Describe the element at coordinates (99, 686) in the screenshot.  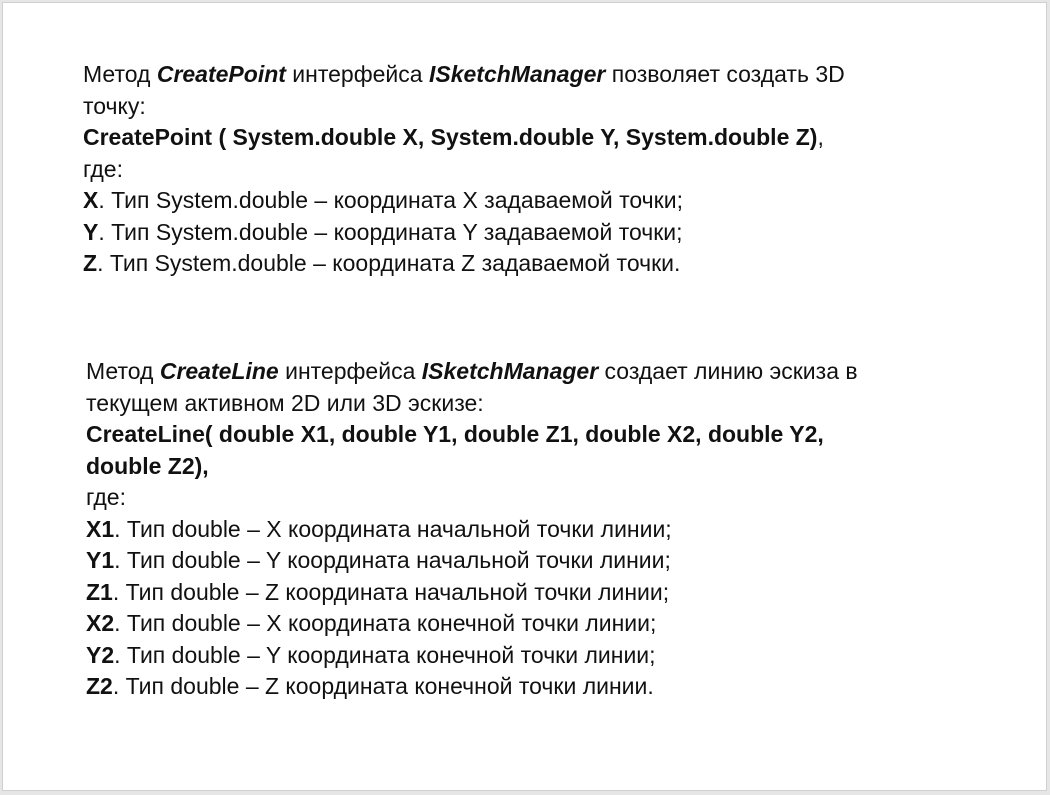
I see `param-name: Z2` at that location.